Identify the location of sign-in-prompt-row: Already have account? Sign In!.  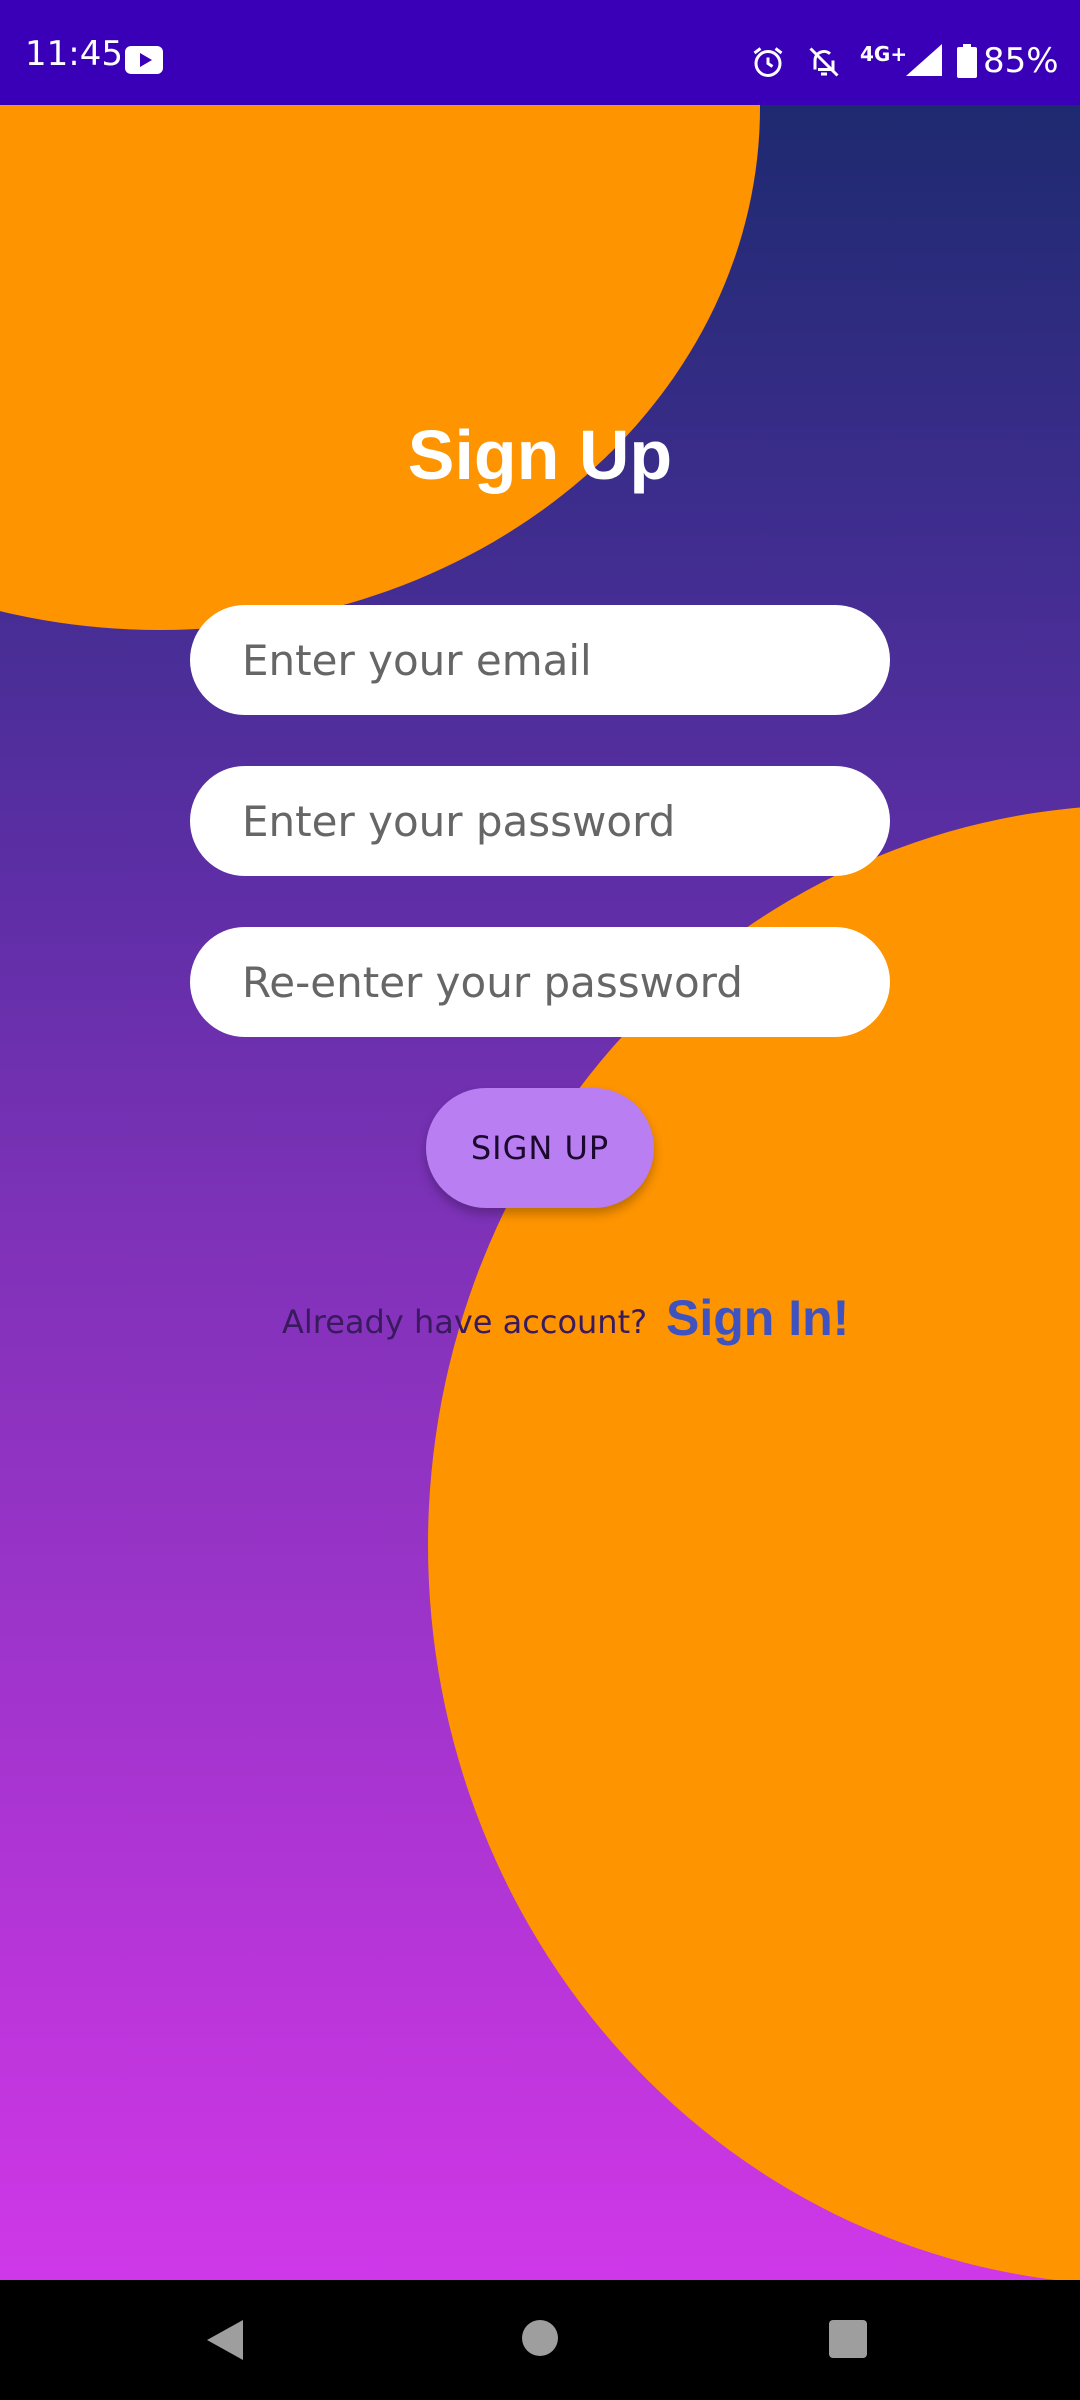
(540, 1320).